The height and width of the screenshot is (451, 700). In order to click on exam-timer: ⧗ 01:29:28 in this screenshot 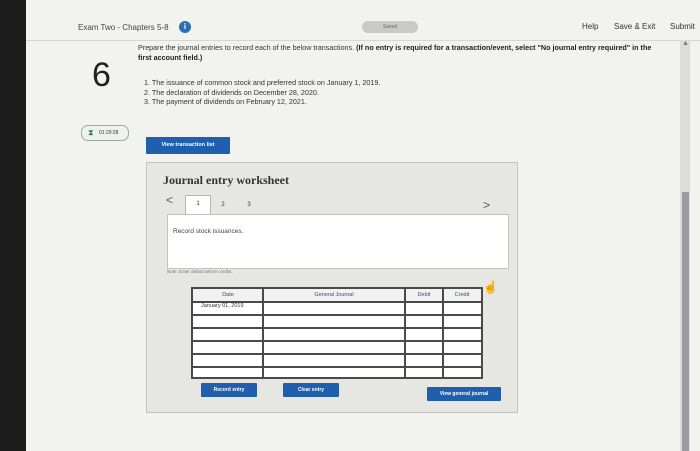, I will do `click(105, 133)`.